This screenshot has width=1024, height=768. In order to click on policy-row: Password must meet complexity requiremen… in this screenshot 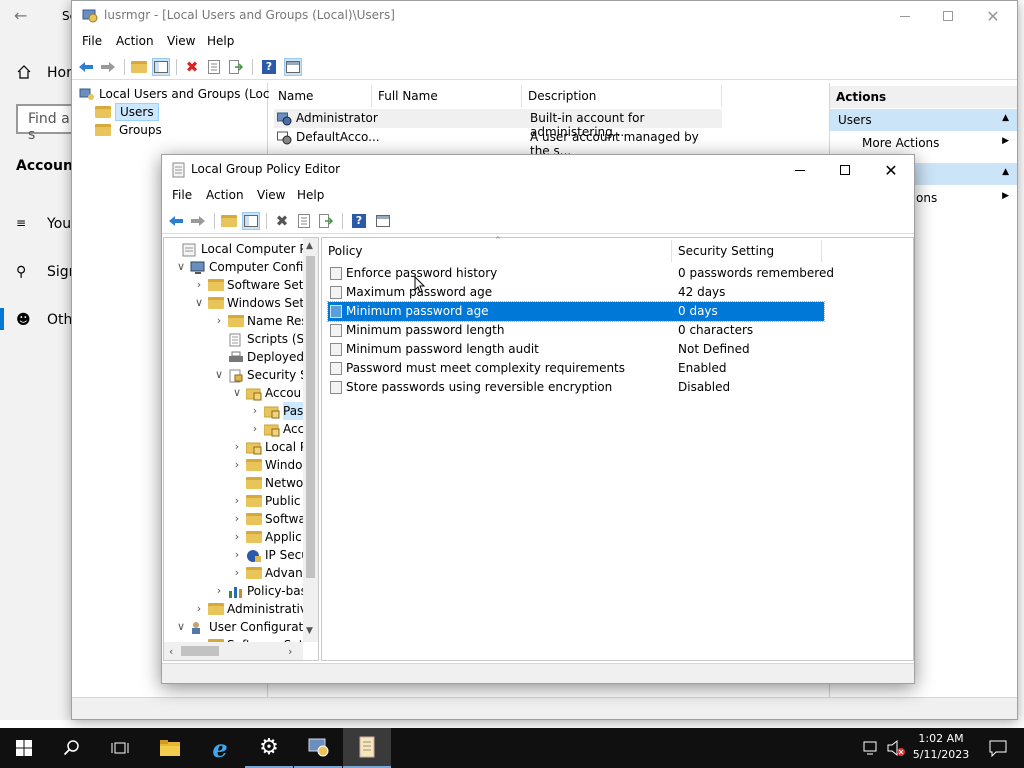, I will do `click(576, 368)`.